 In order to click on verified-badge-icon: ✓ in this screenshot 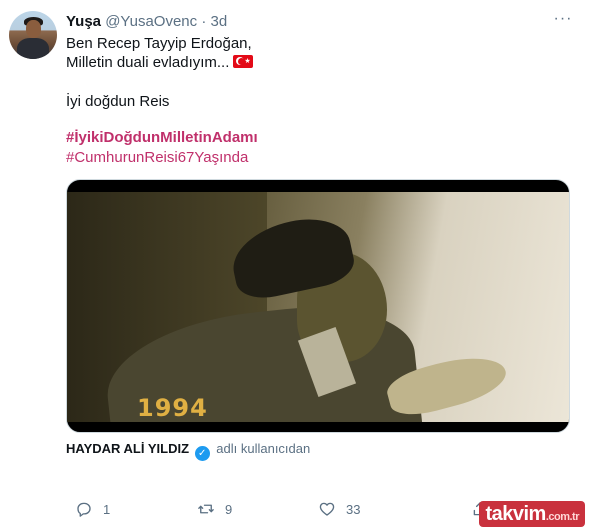, I will do `click(202, 453)`.